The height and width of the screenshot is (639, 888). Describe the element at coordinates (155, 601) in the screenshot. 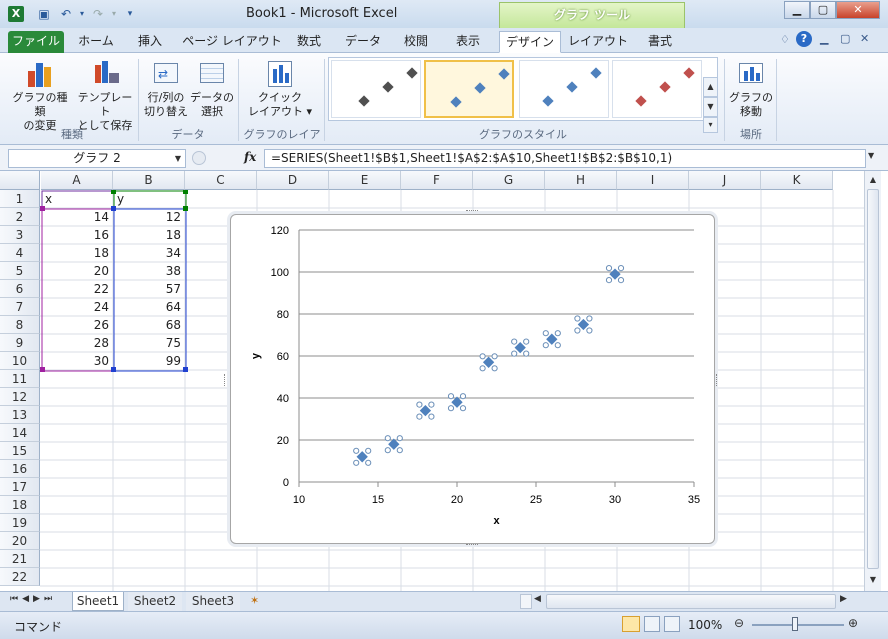

I see `sheet-tab-2: Sheet2` at that location.